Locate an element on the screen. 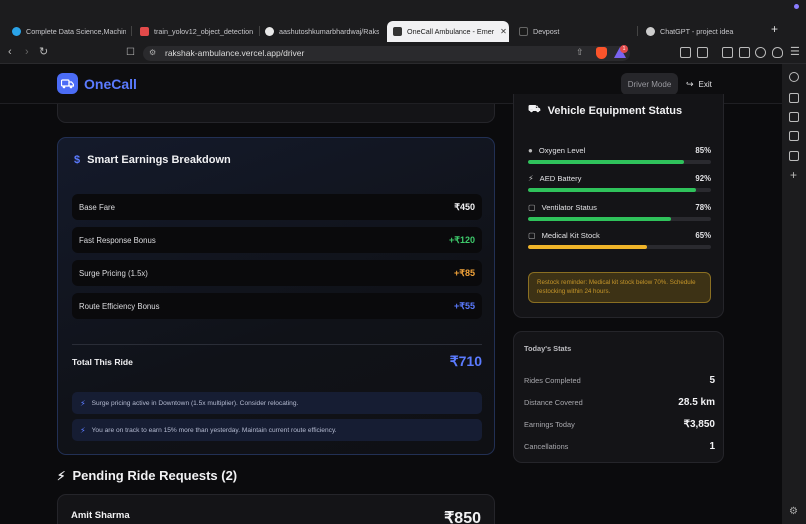 Image resolution: width=806 pixels, height=524 pixels. stat-label: Cancellations is located at coordinates (546, 446).